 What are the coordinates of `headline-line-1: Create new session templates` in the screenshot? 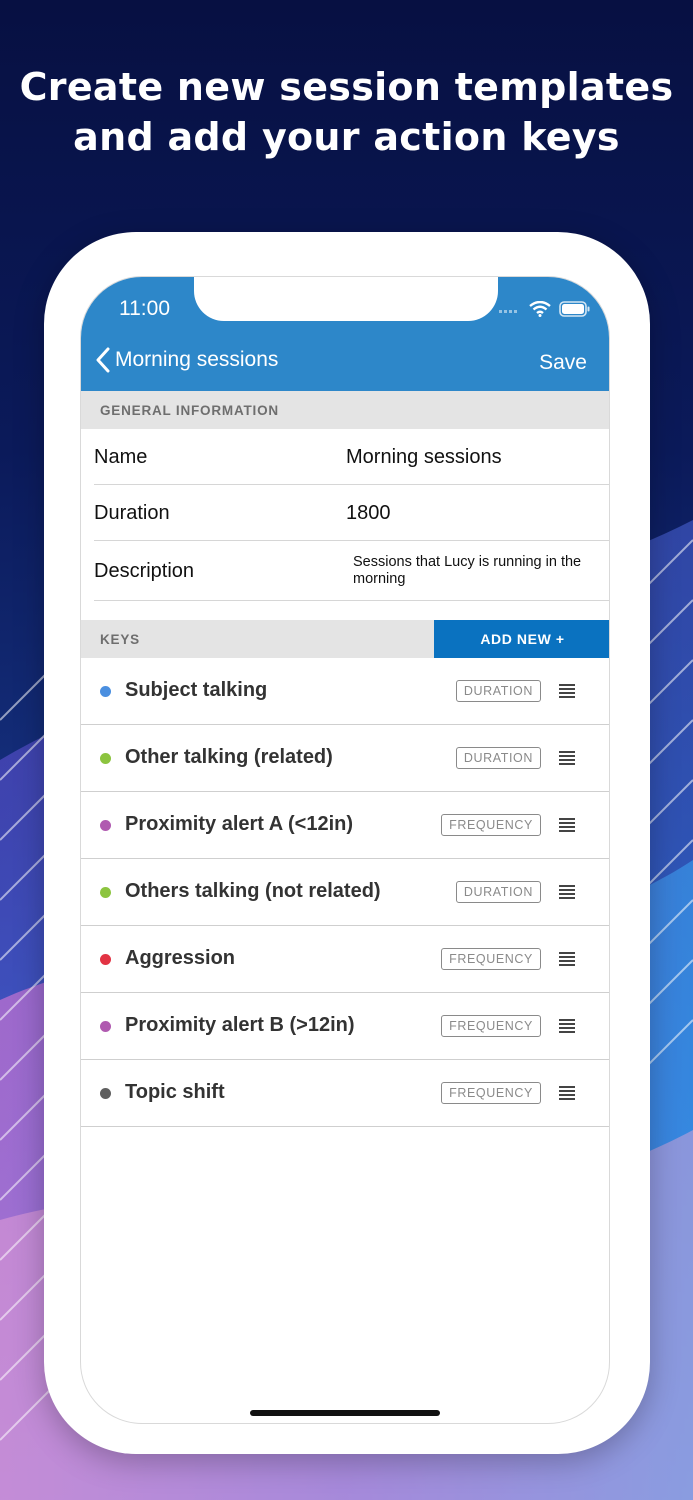 It's located at (346, 87).